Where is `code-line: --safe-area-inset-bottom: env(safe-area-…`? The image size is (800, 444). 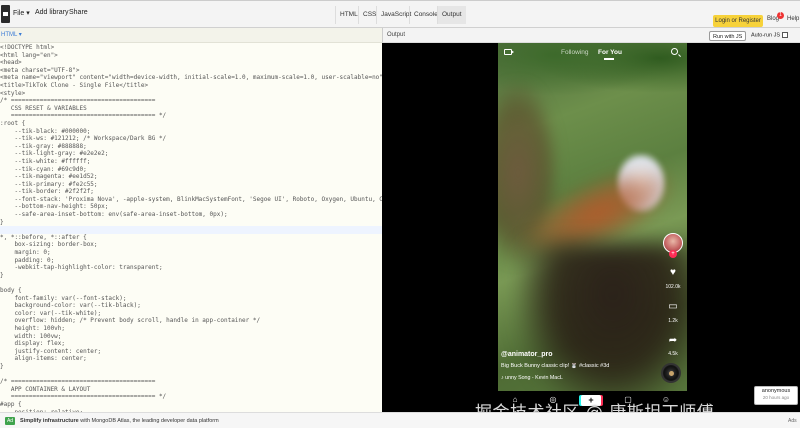
code-line: --safe-area-inset-bottom: env(safe-area-… is located at coordinates (191, 215).